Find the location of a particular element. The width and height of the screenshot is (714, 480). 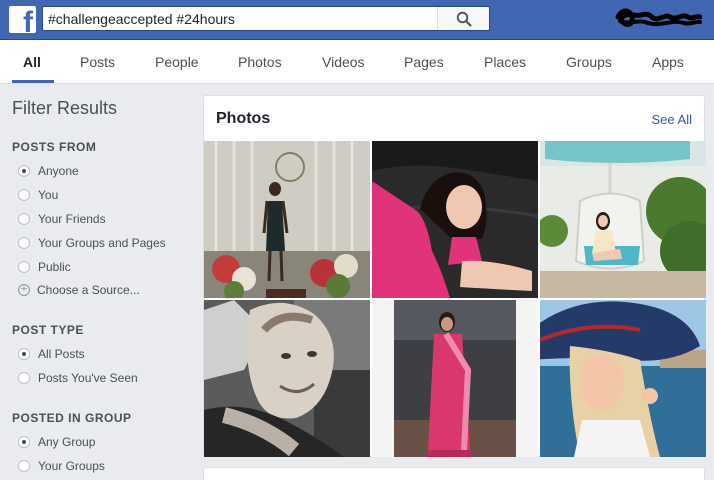

next-results-card is located at coordinates (454, 473).